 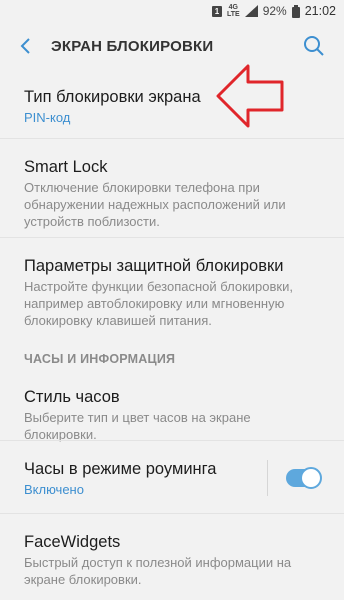 I want to click on roaming-clock-status: Включено, so click(x=54, y=489).